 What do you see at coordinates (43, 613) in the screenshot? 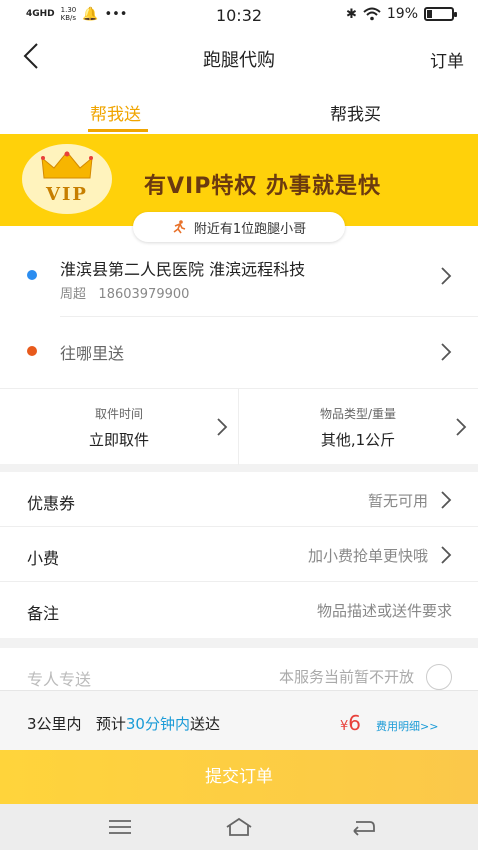
I see `note-label: 备注` at bounding box center [43, 613].